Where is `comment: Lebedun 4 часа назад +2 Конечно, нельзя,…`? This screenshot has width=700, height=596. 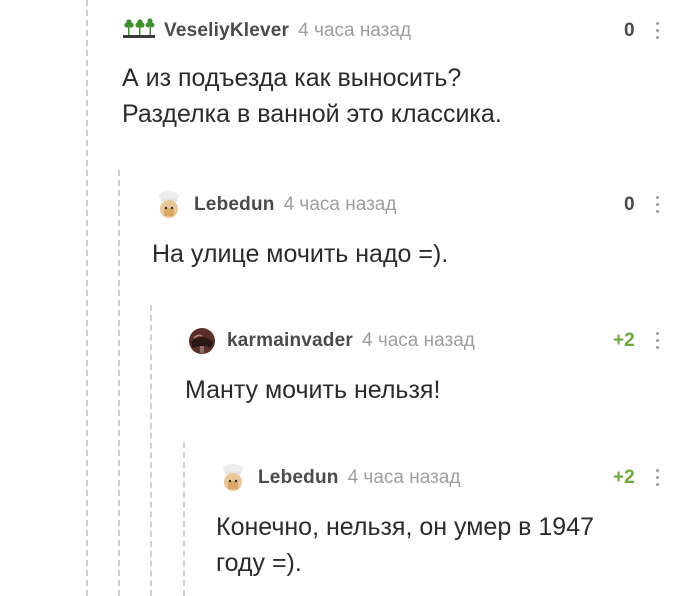 comment: Lebedun 4 часа назад +2 Конечно, нельзя,… is located at coordinates (449, 528).